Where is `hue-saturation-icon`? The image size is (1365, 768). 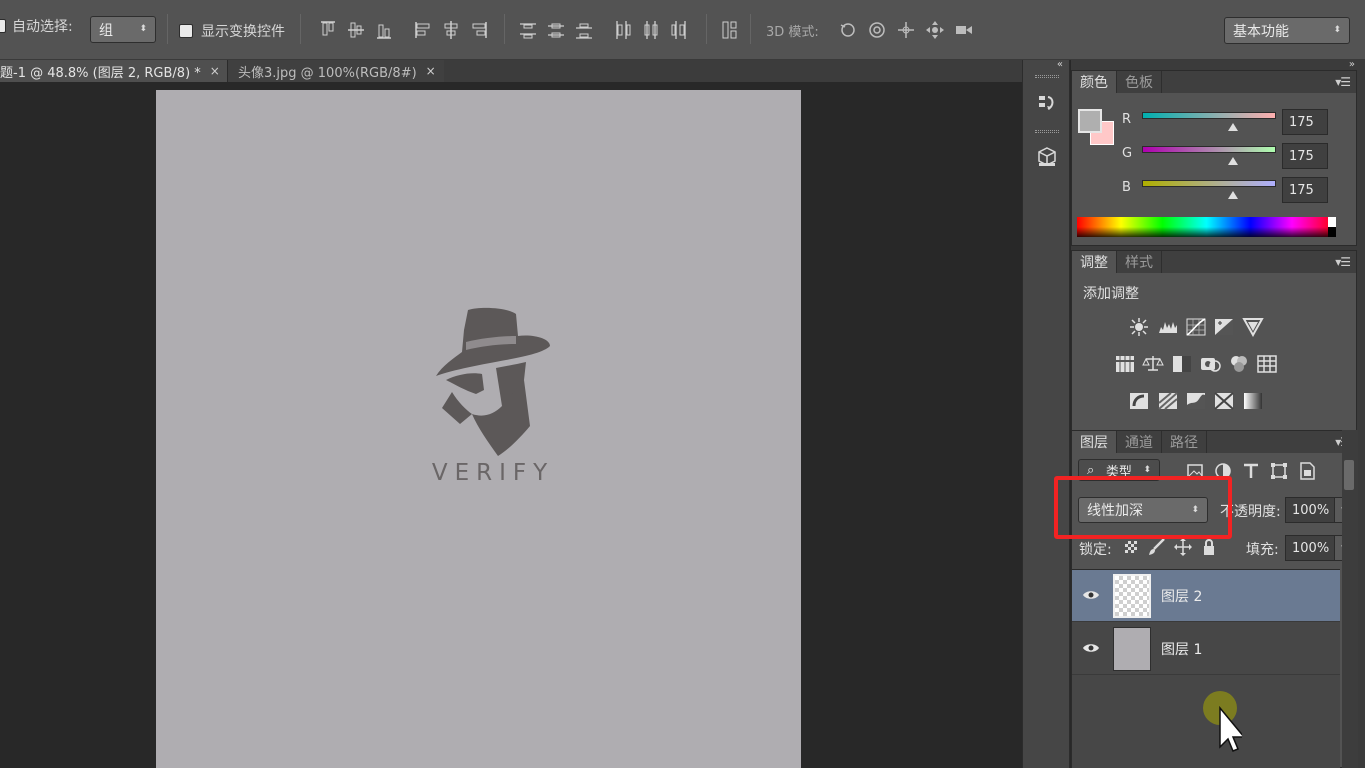 hue-saturation-icon is located at coordinates (1125, 364).